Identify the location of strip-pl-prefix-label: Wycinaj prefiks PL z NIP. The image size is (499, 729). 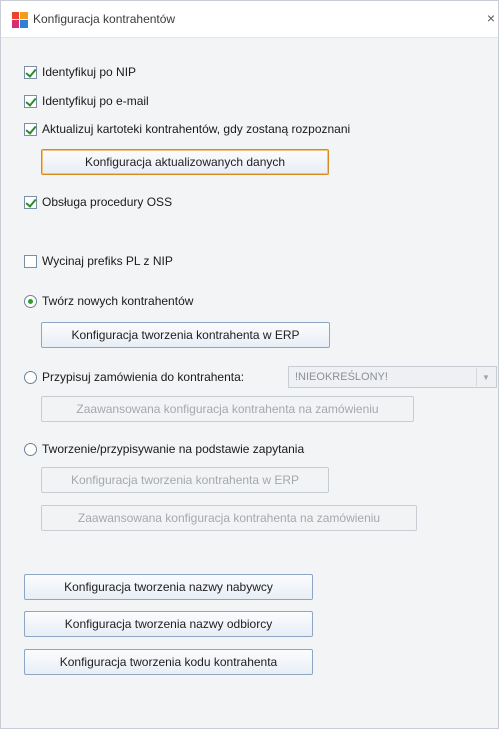
(107, 261).